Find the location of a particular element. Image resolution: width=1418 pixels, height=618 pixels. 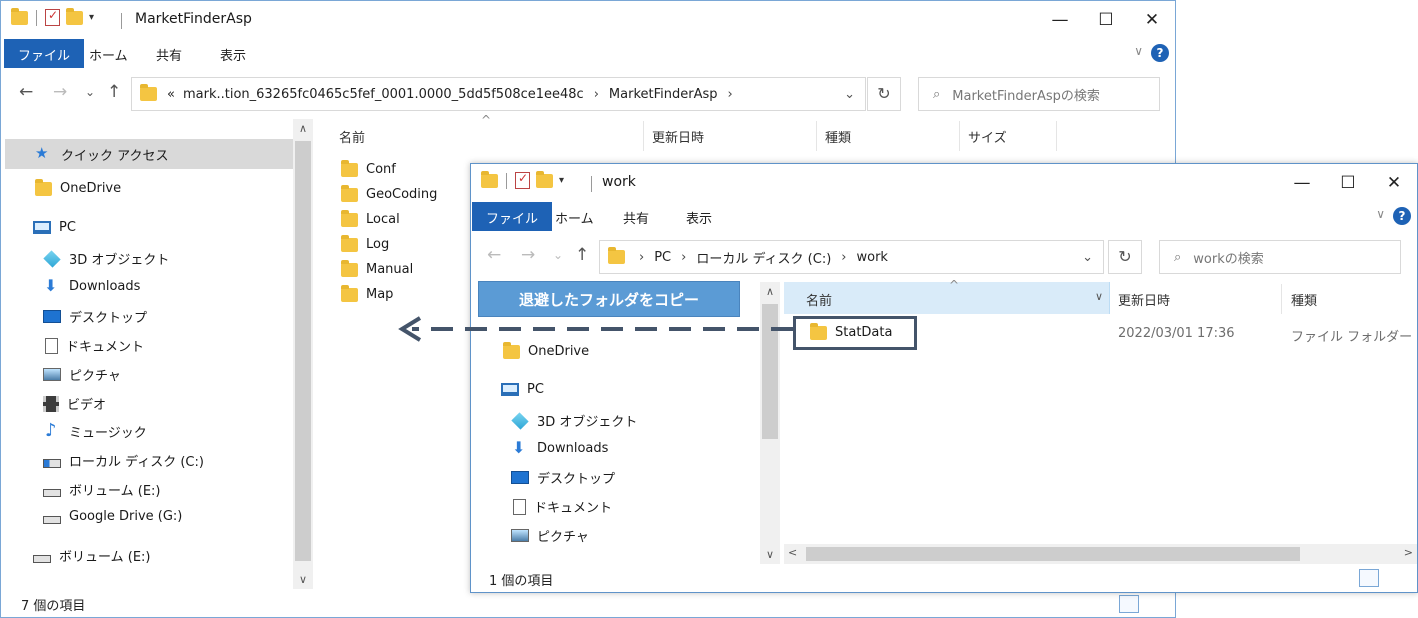

highlight-box is located at coordinates (855, 333).